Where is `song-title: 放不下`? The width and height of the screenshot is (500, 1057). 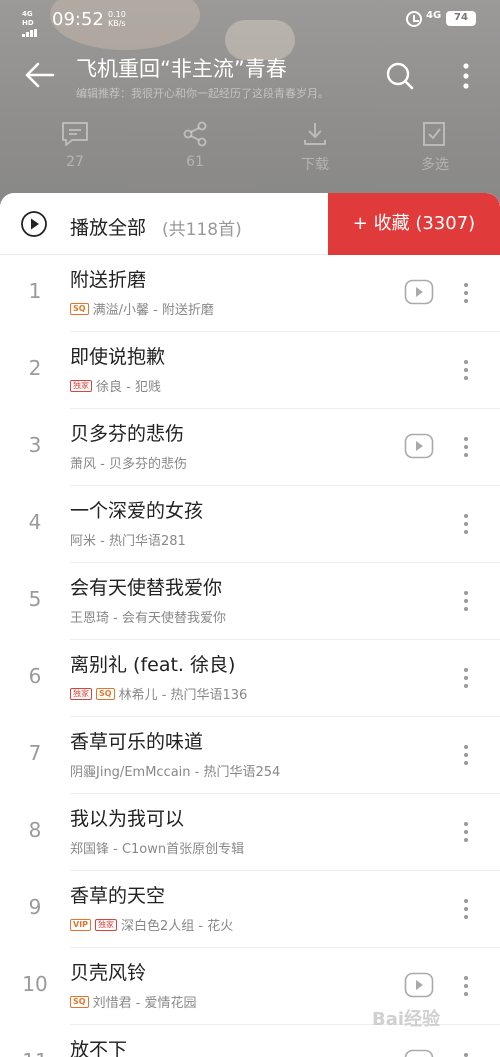
song-title: 放不下 is located at coordinates (99, 1048).